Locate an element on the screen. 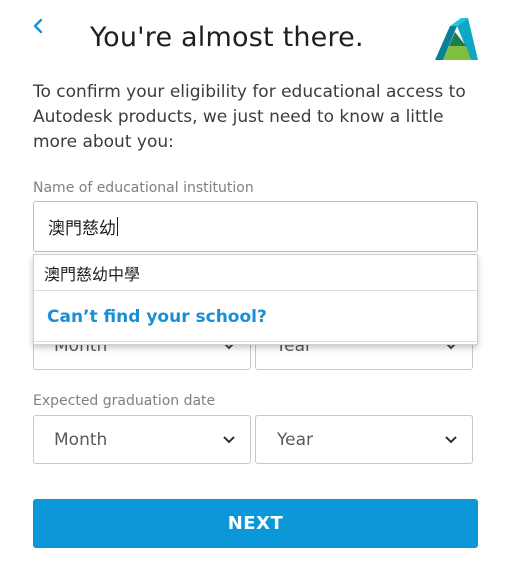  school-label: Name of educational institution is located at coordinates (143, 188).